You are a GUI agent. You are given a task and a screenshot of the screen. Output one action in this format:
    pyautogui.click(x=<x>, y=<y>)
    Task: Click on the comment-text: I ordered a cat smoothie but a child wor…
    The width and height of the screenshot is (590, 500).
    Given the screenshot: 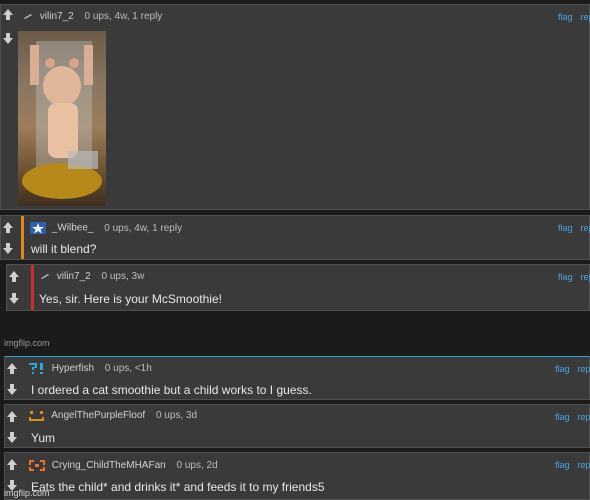 What is the action you would take?
    pyautogui.click(x=171, y=390)
    